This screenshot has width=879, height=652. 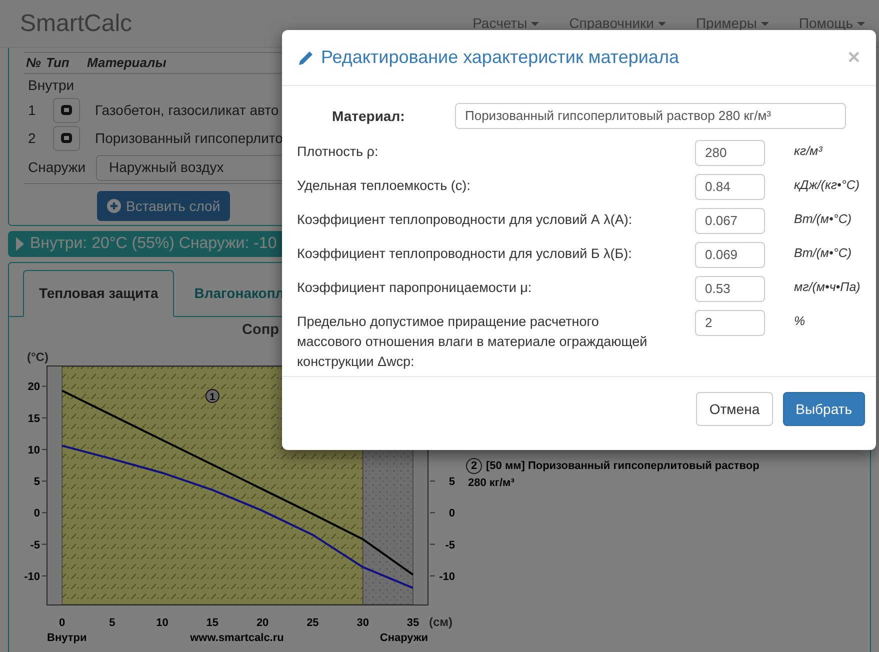 What do you see at coordinates (500, 57) in the screenshot?
I see `dialog-title: Редактирование характеристик материала` at bounding box center [500, 57].